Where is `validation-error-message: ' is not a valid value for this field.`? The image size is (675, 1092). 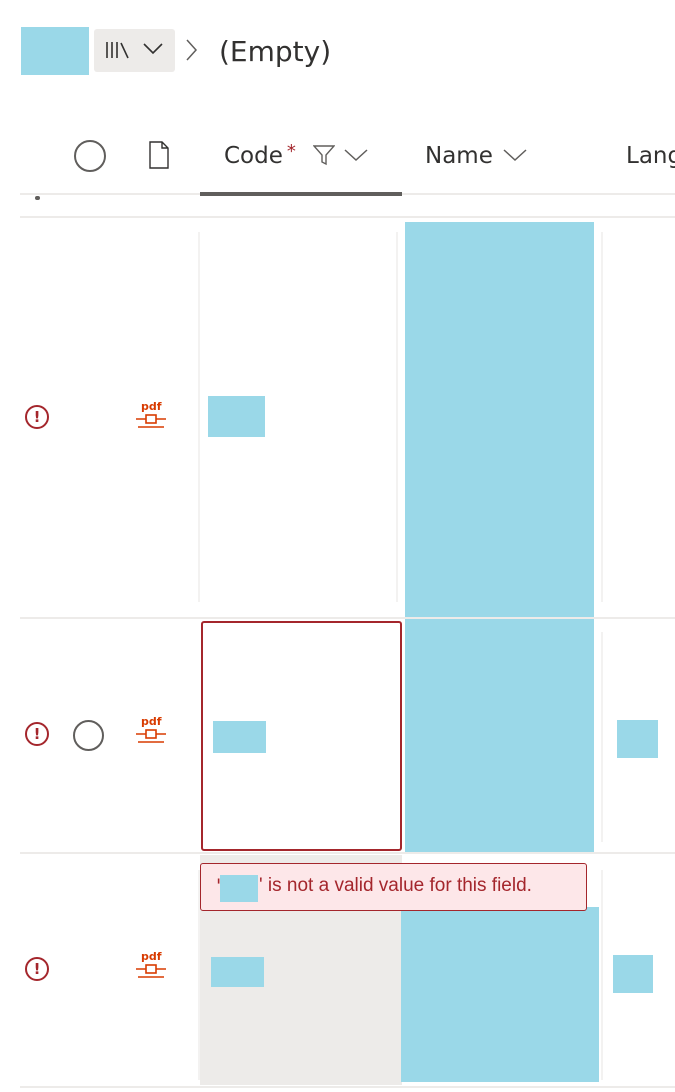 validation-error-message: ' is not a valid value for this field. is located at coordinates (395, 885).